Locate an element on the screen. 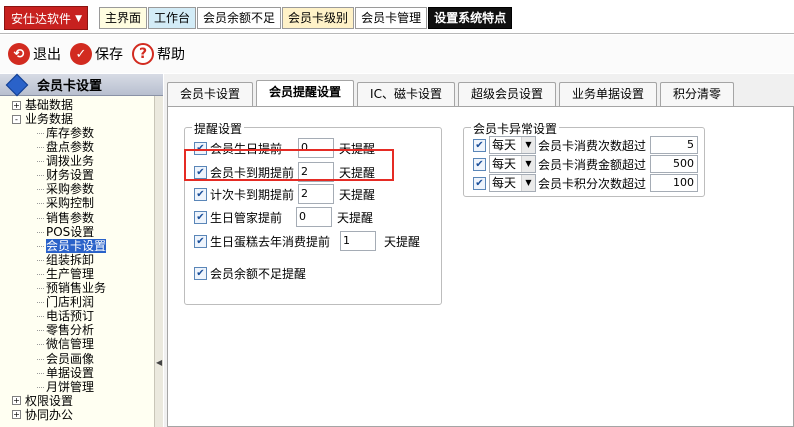  count-card-expiry-checkbox: ✔ is located at coordinates (200, 194).